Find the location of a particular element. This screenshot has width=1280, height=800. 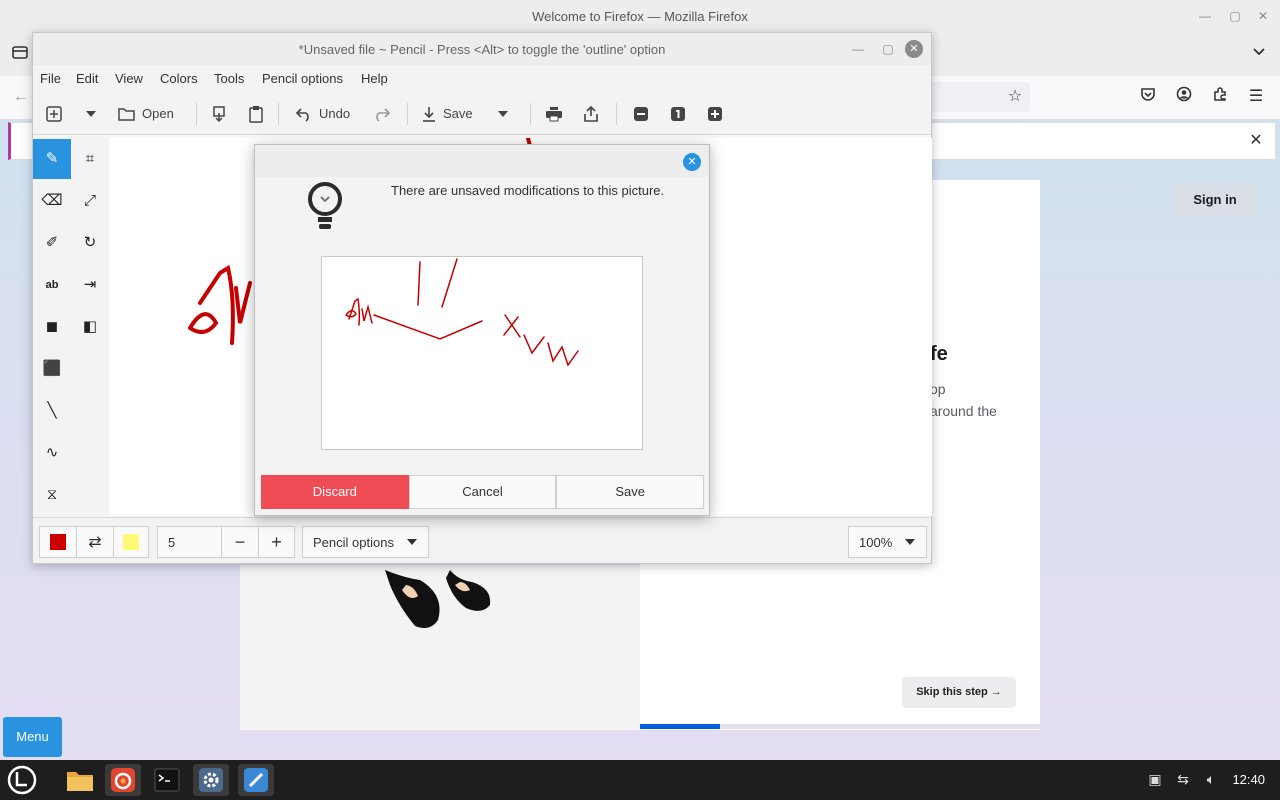

start-menu-button is located at coordinates (22, 780).